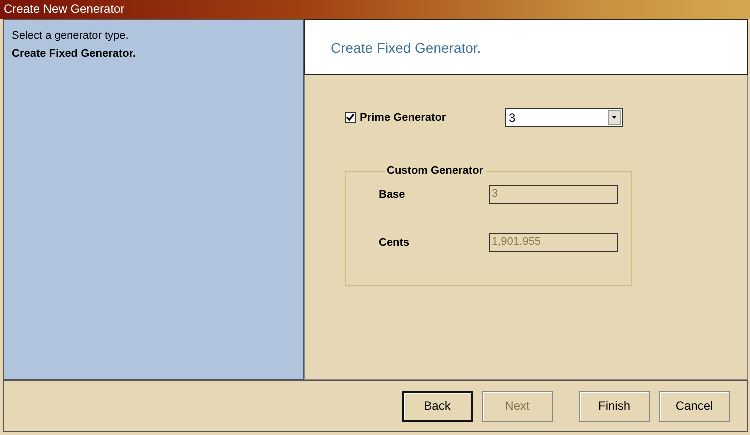 The image size is (750, 435). Describe the element at coordinates (406, 48) in the screenshot. I see `header-title: Create Fixed Generator.` at that location.